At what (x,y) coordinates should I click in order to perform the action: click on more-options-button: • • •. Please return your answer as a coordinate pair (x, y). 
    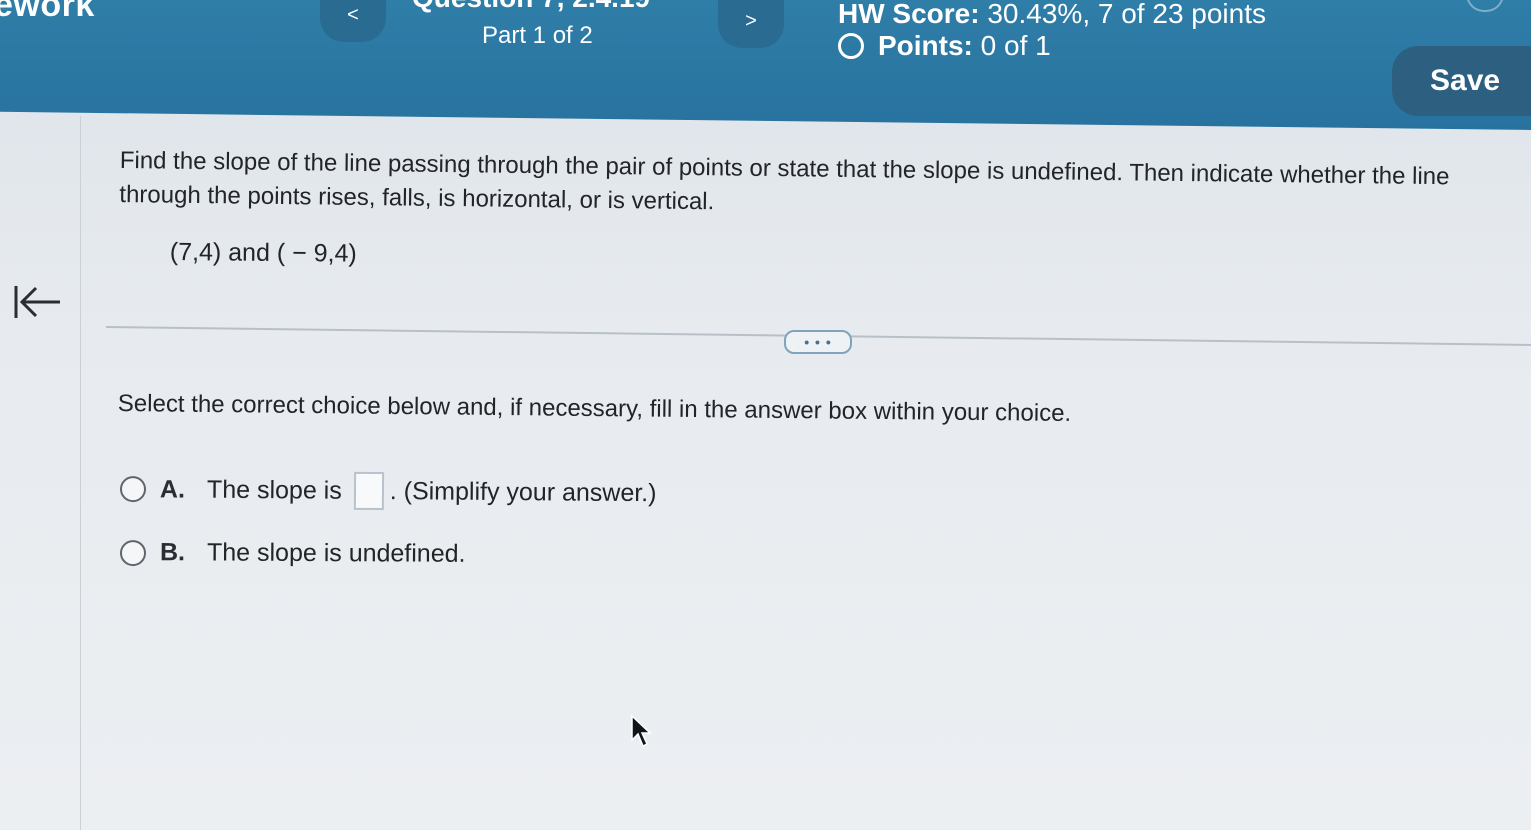
    Looking at the image, I should click on (818, 342).